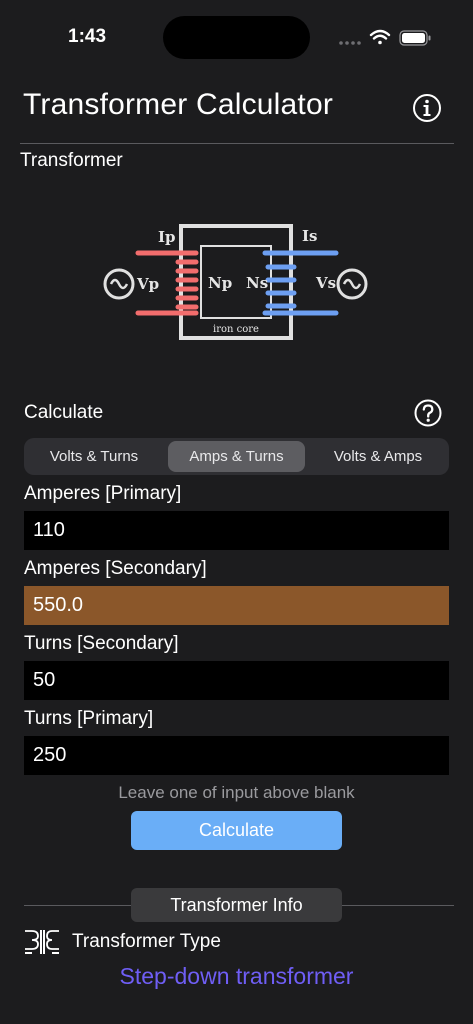 This screenshot has width=473, height=1024. Describe the element at coordinates (236, 792) in the screenshot. I see `input-hint: Leave one of input above blank` at that location.